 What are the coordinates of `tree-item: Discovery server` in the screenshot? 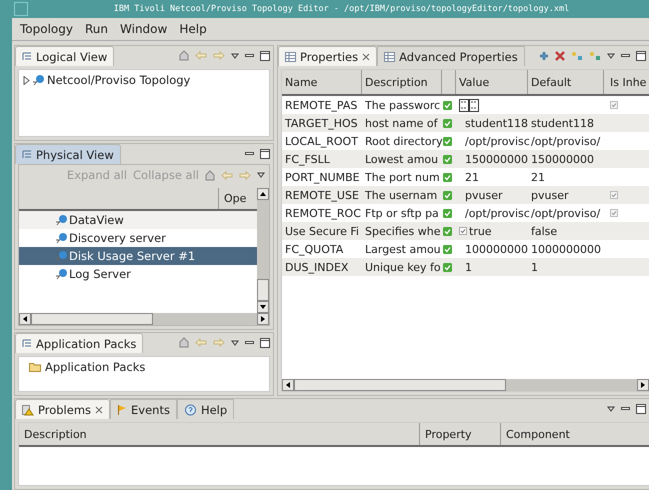 It's located at (138, 238).